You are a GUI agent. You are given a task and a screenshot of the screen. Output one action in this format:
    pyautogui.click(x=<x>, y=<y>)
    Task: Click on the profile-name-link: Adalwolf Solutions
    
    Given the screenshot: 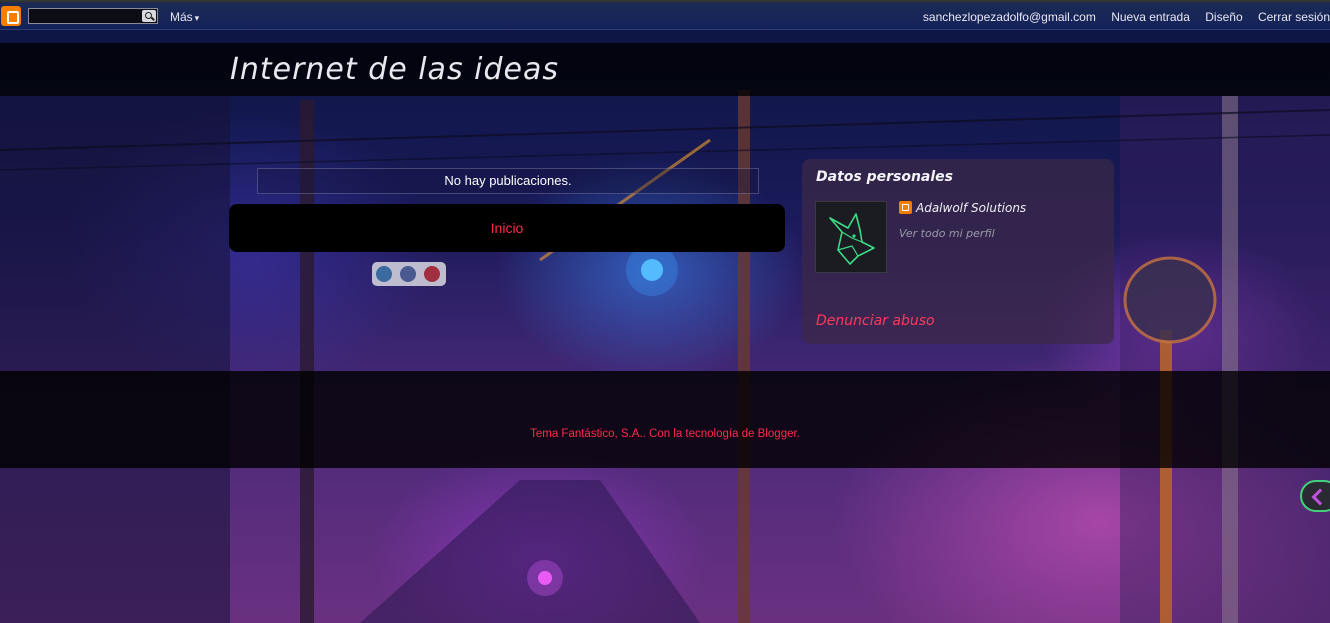 What is the action you would take?
    pyautogui.click(x=962, y=208)
    